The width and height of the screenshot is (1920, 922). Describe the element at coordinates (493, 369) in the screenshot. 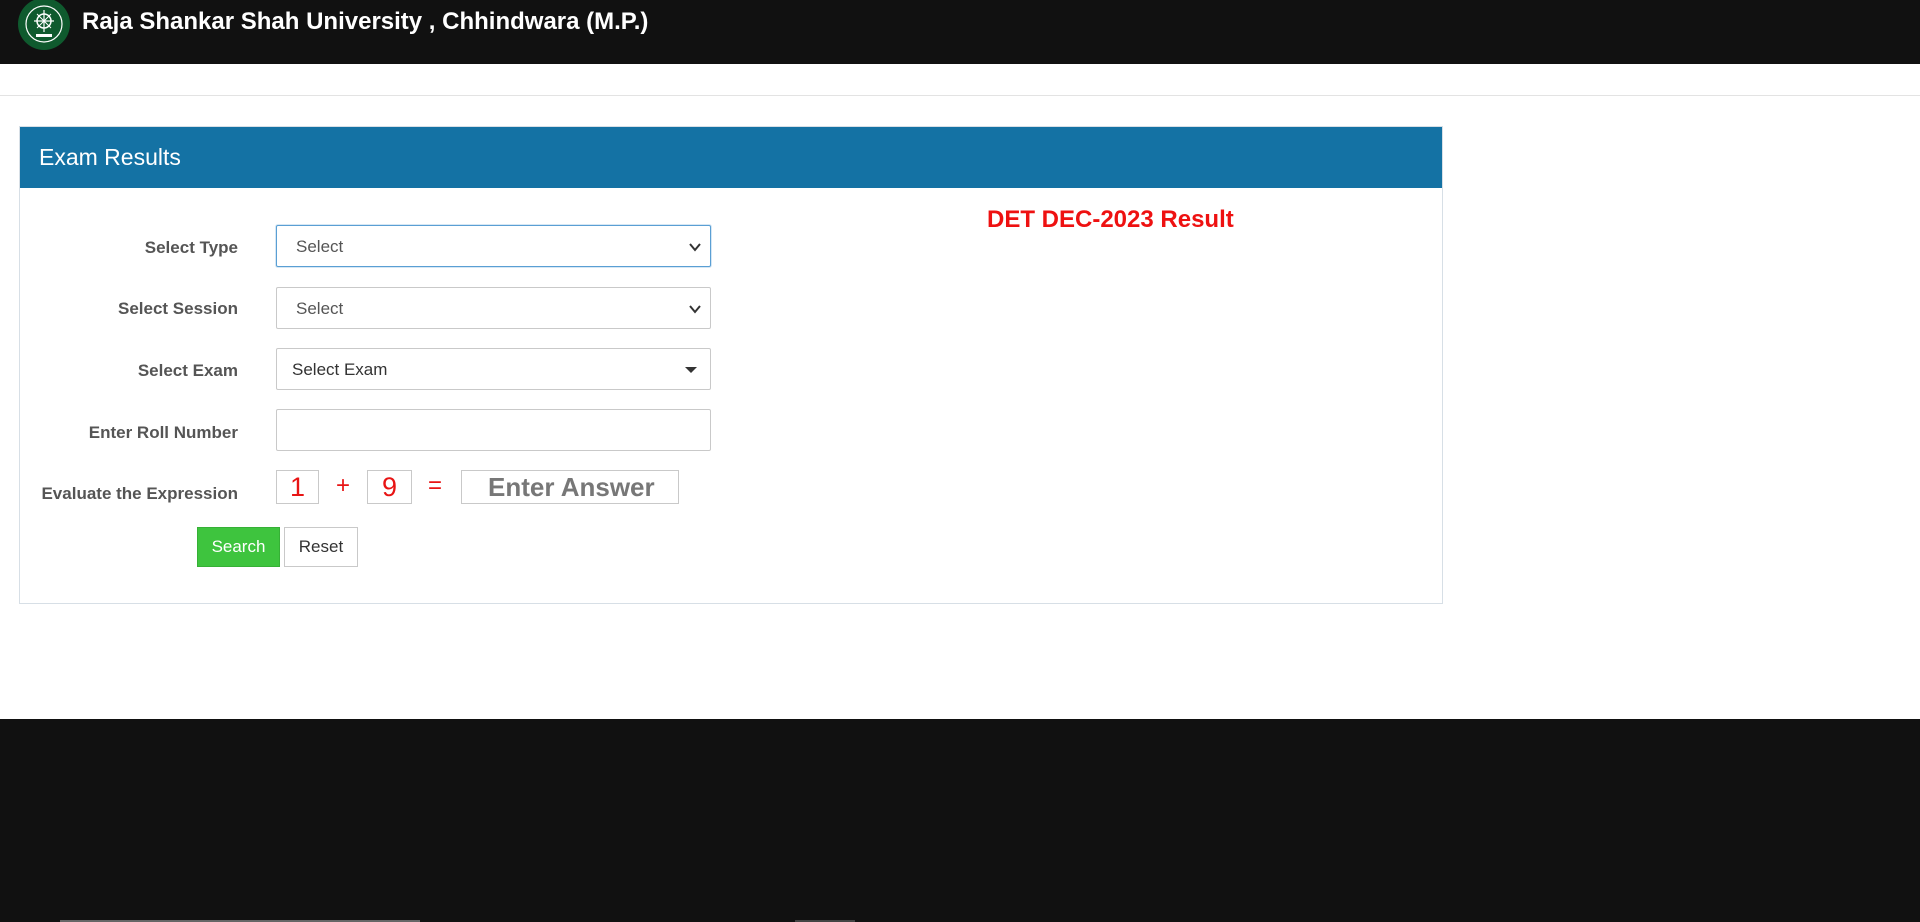

I see `select-exam-dropdown: Select Exam` at that location.